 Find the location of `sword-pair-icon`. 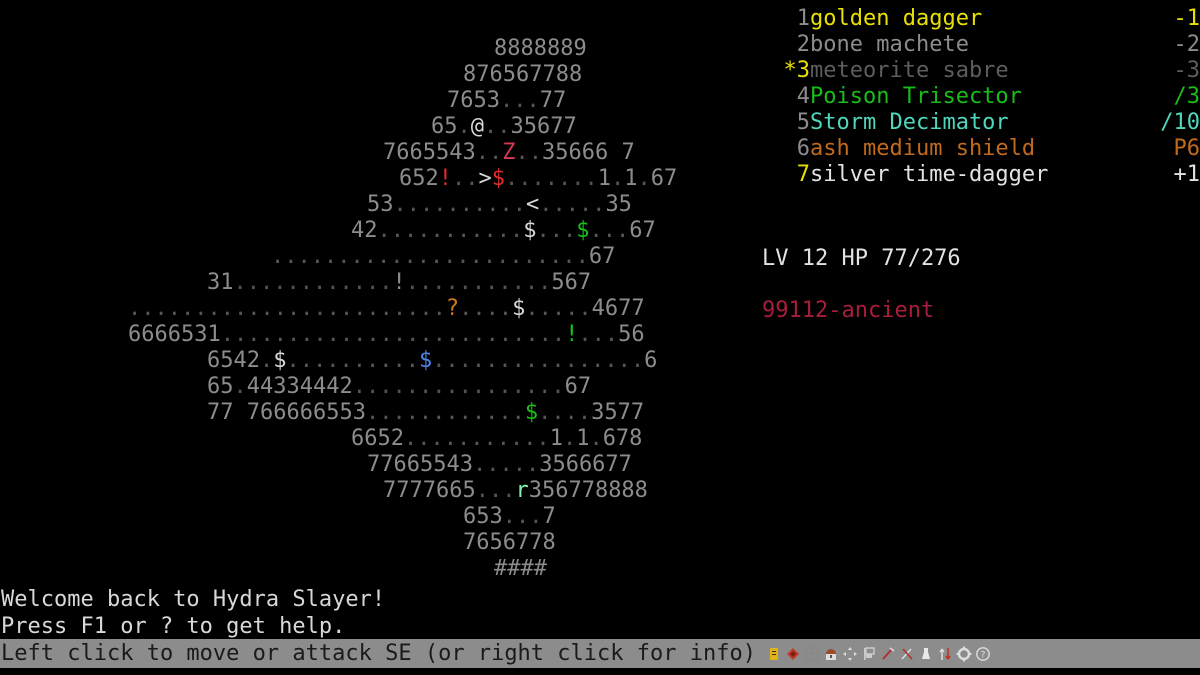

sword-pair-icon is located at coordinates (907, 654).